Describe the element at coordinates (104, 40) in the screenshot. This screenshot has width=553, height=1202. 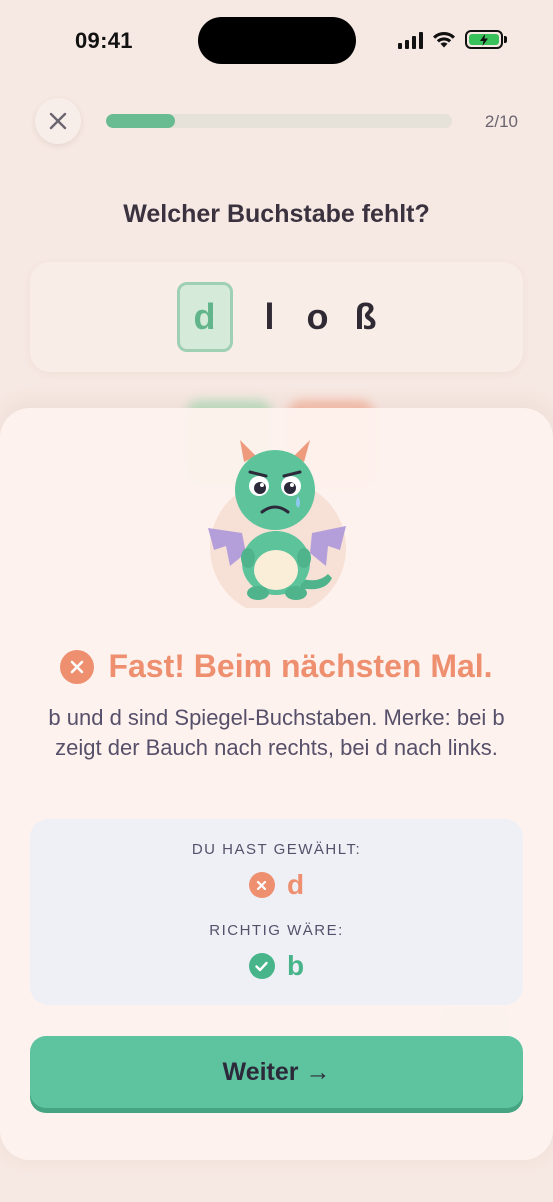
I see `status-time: 09:41` at that location.